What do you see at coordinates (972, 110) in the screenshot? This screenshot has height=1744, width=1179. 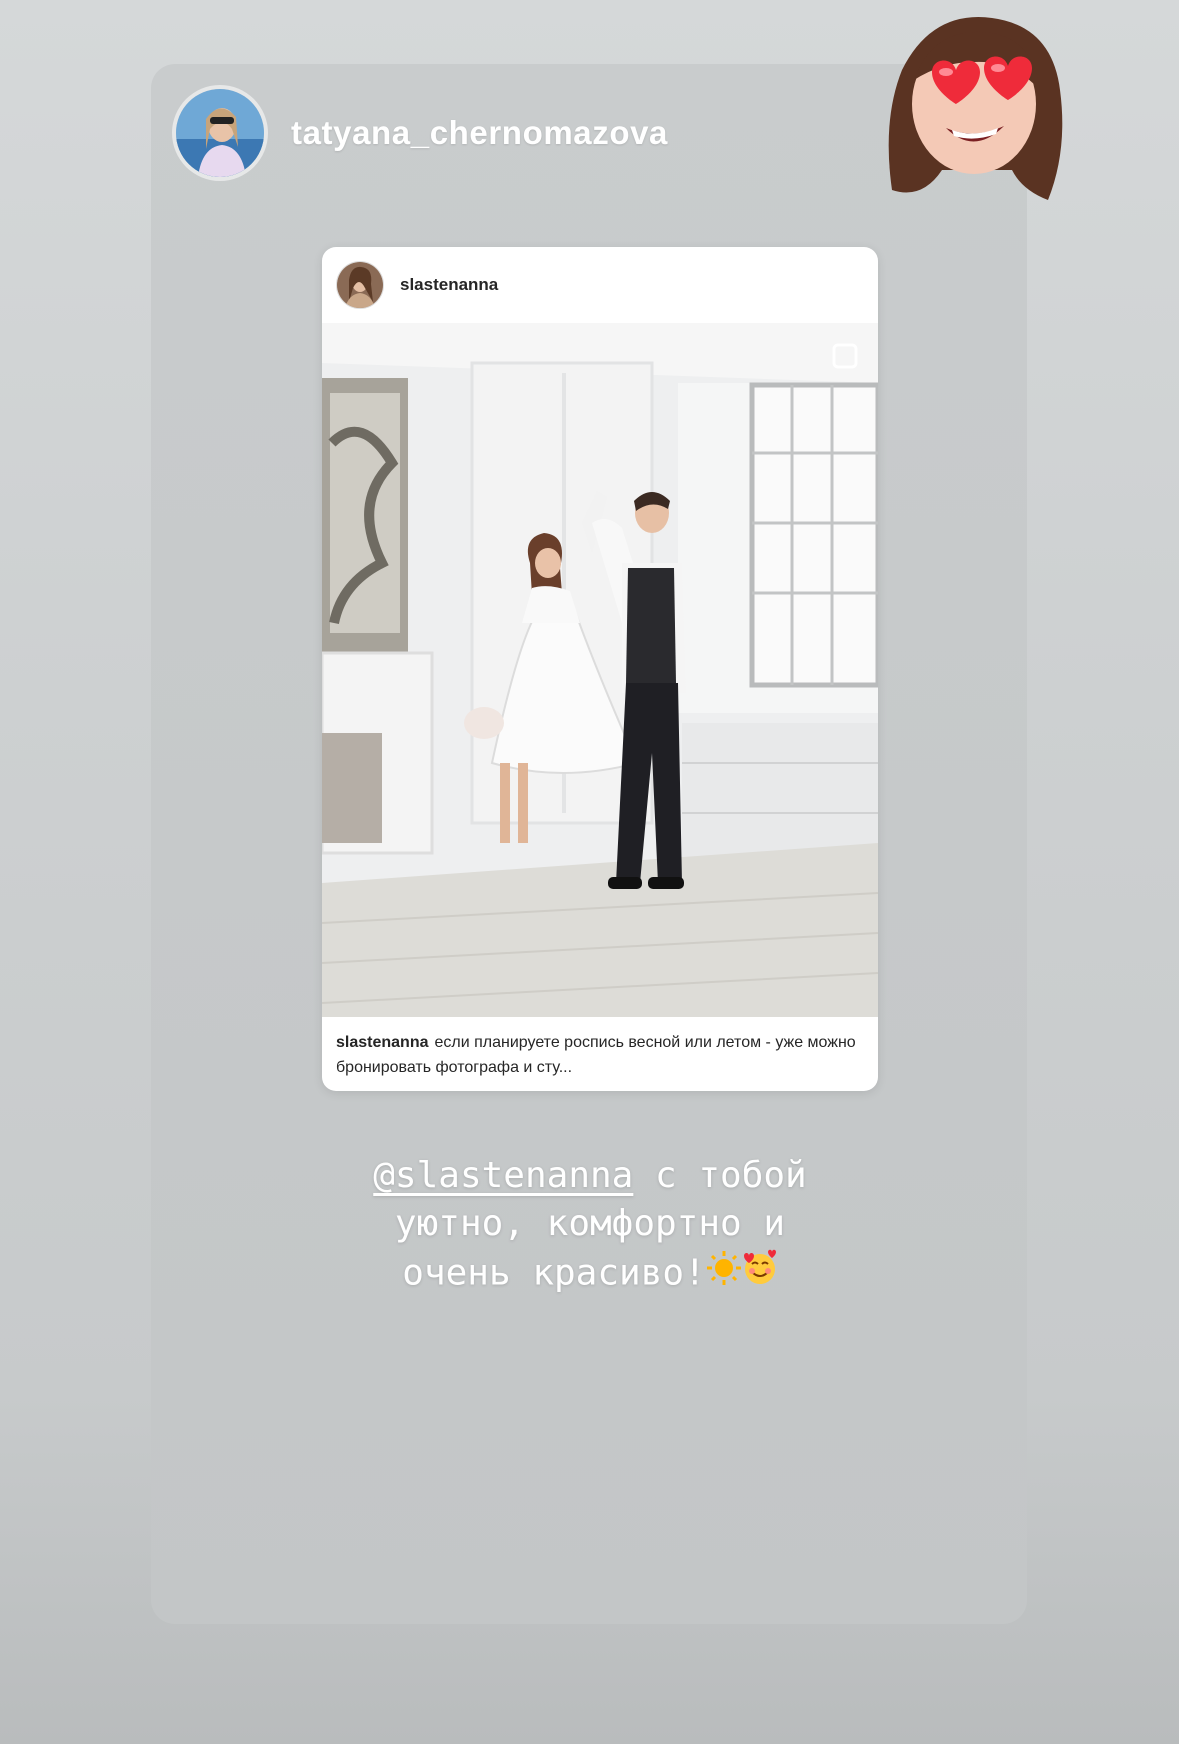 I see `memoji-heart-eyes-sticker` at bounding box center [972, 110].